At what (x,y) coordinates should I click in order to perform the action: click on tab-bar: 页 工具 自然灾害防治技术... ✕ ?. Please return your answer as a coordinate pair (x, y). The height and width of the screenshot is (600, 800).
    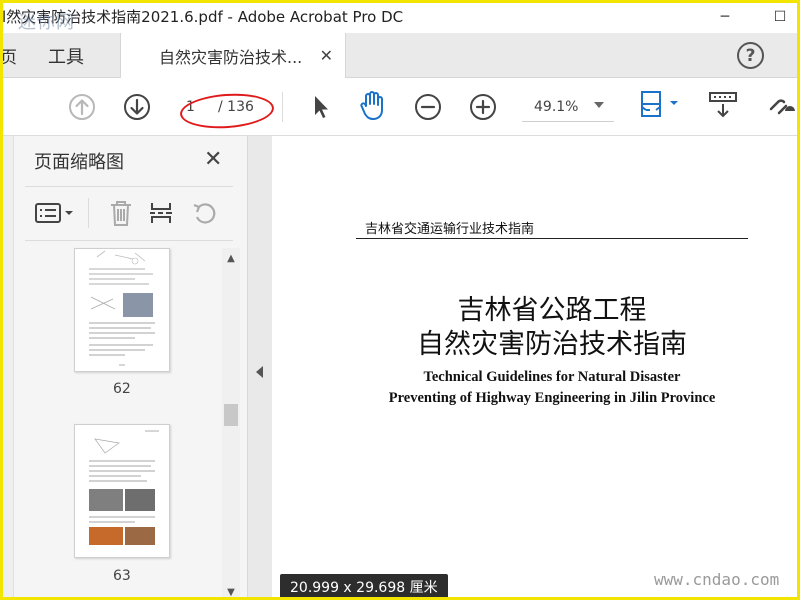
    Looking at the image, I should click on (400, 56).